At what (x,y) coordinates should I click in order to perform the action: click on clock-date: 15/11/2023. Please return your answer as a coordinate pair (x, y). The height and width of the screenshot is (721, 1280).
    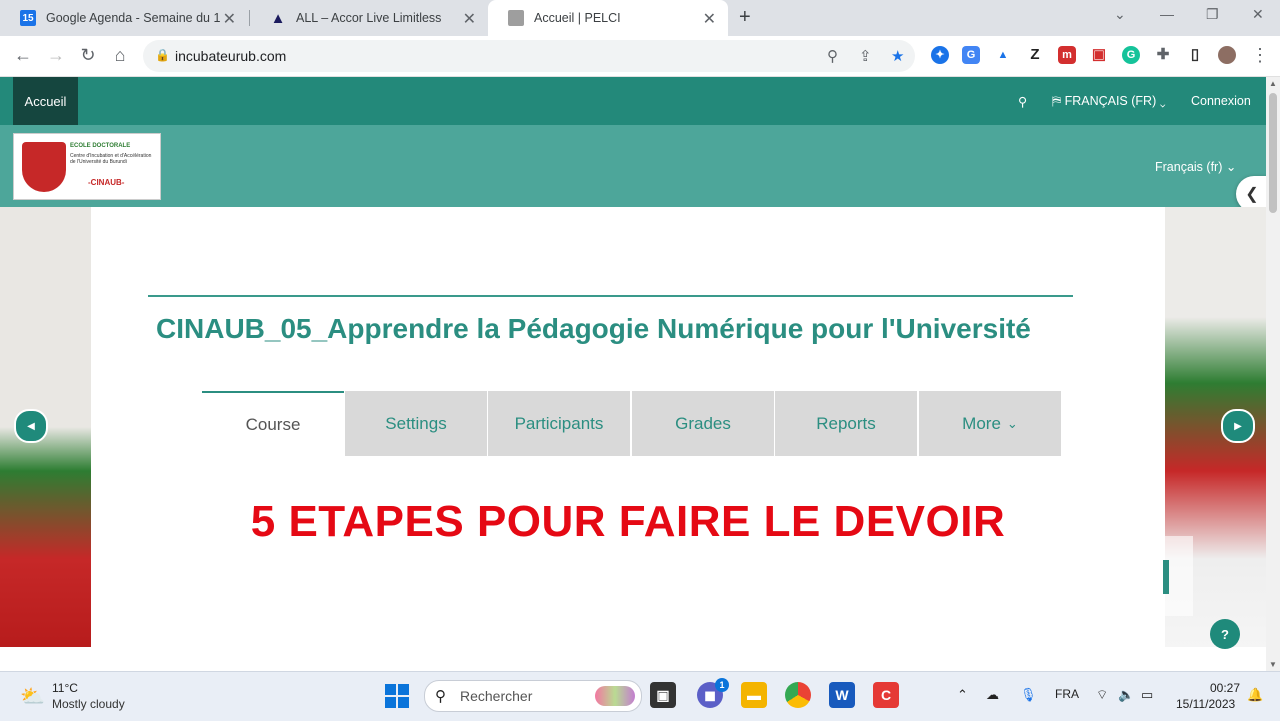
    Looking at the image, I should click on (1205, 704).